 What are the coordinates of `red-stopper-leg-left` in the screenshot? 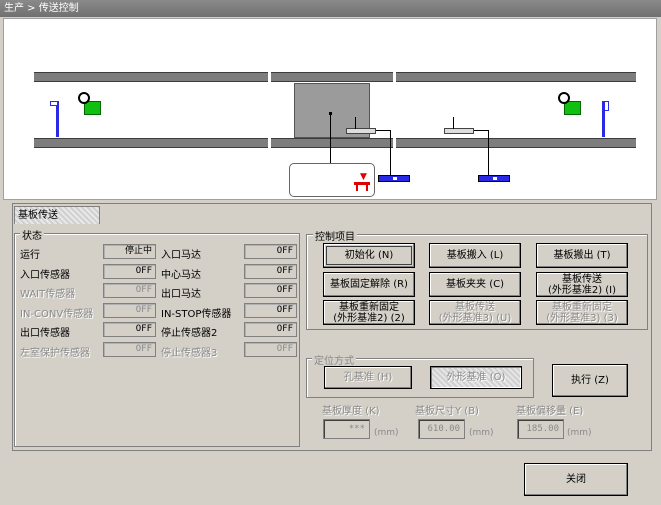 It's located at (357, 187).